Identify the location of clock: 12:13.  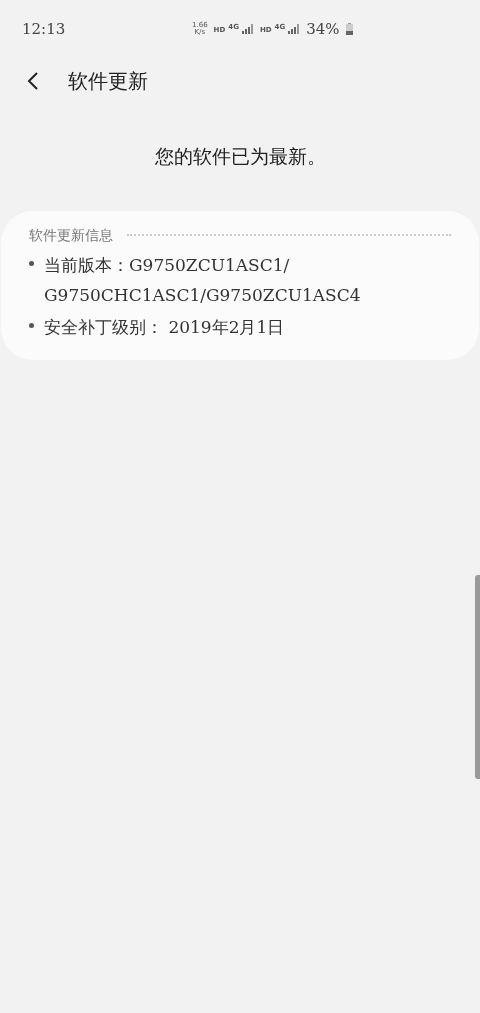
(44, 29).